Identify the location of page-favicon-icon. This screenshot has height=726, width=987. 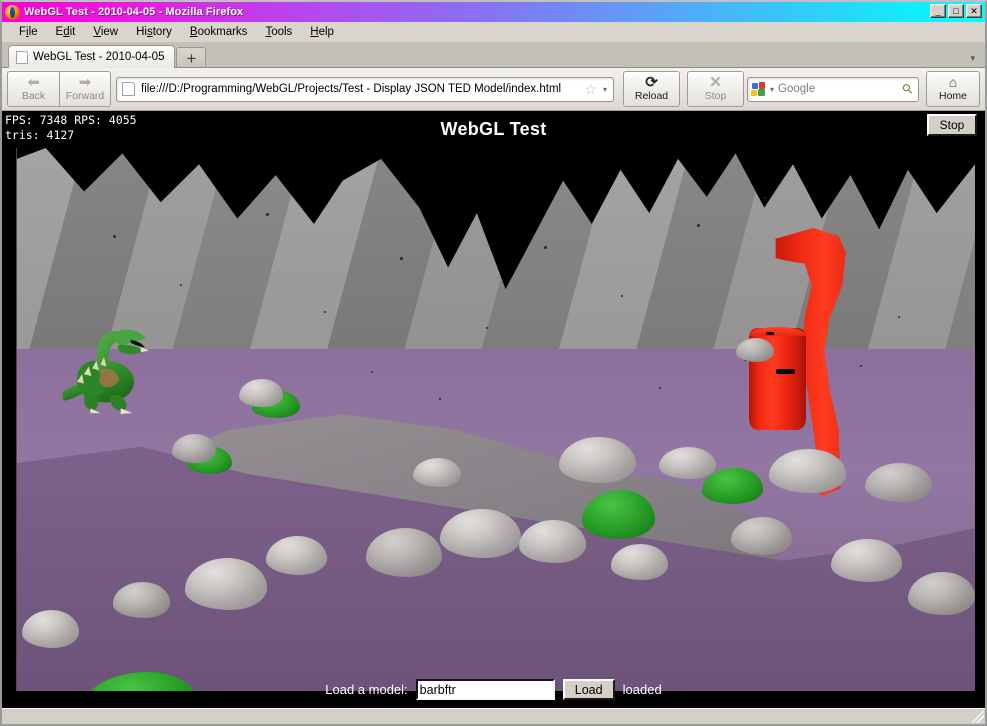
(22, 57).